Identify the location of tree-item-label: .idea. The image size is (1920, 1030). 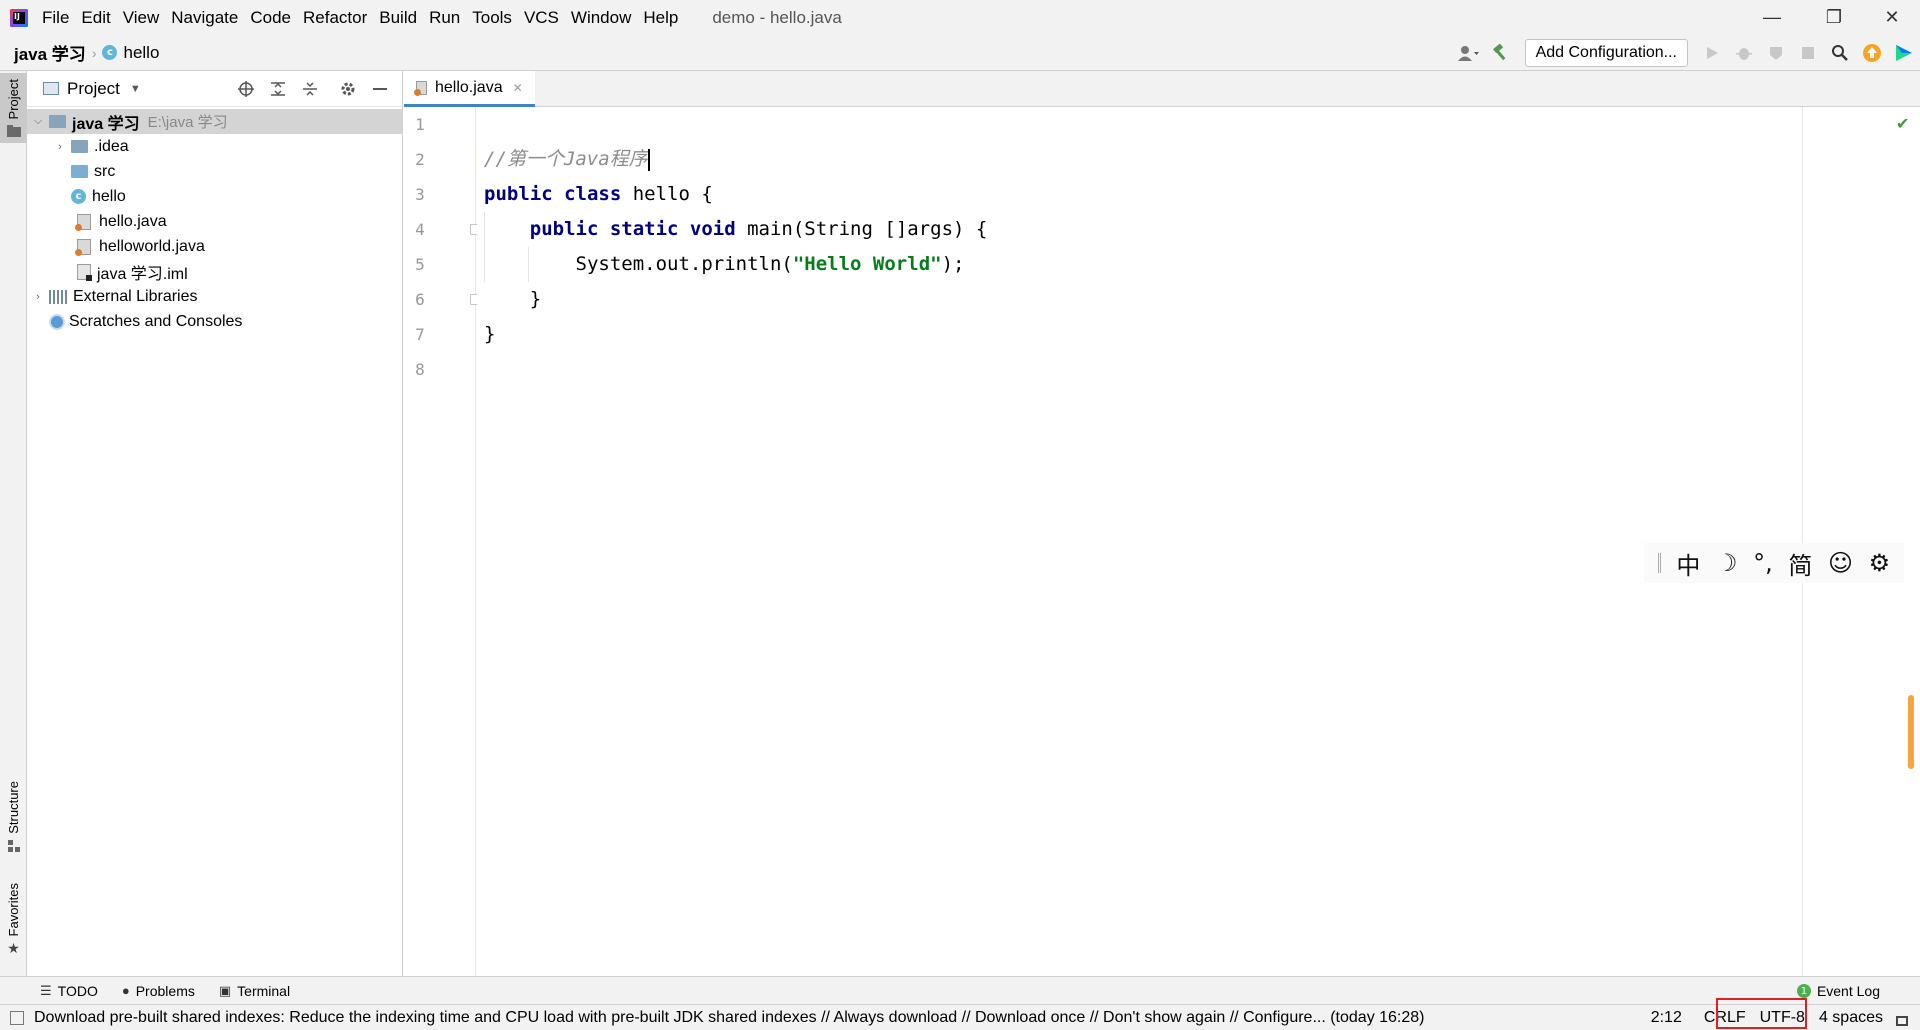
(111, 146).